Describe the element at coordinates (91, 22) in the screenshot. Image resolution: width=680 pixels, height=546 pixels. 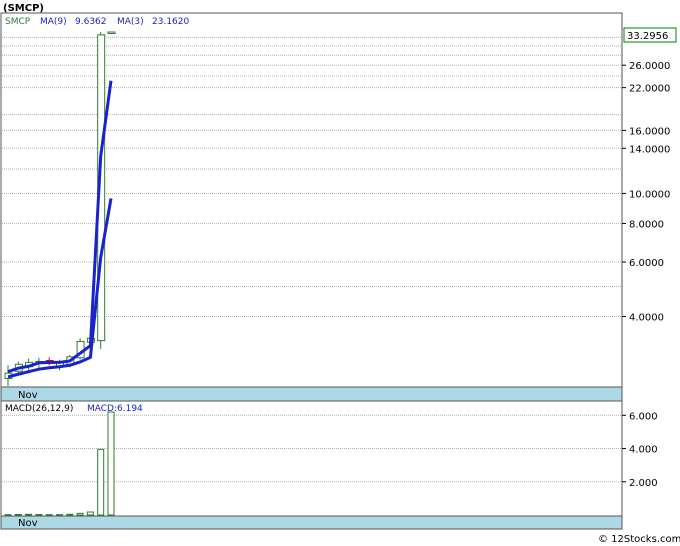
I see `ma9-value: 9.6362` at that location.